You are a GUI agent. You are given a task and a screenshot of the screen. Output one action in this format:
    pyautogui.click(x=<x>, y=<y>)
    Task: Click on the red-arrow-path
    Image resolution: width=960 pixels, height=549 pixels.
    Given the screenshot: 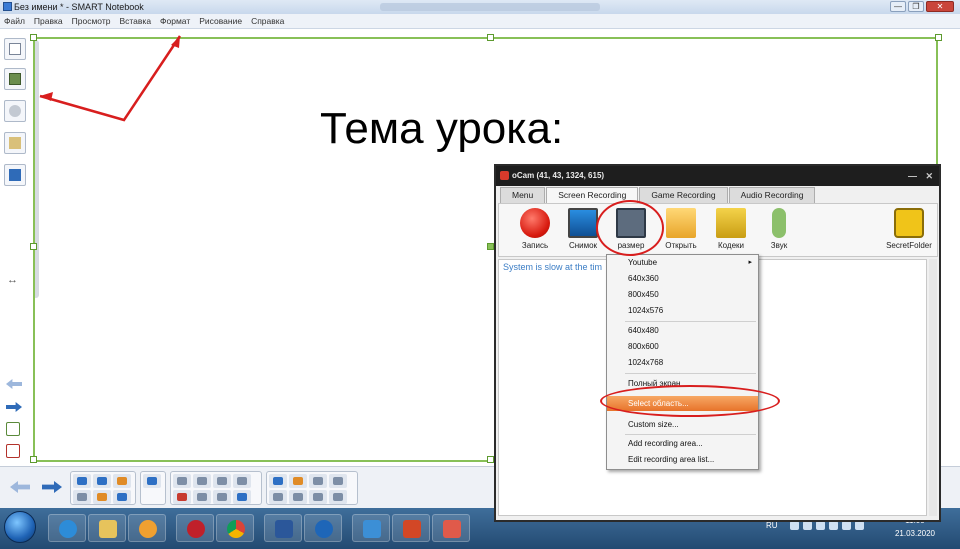 What is the action you would take?
    pyautogui.click(x=110, y=78)
    